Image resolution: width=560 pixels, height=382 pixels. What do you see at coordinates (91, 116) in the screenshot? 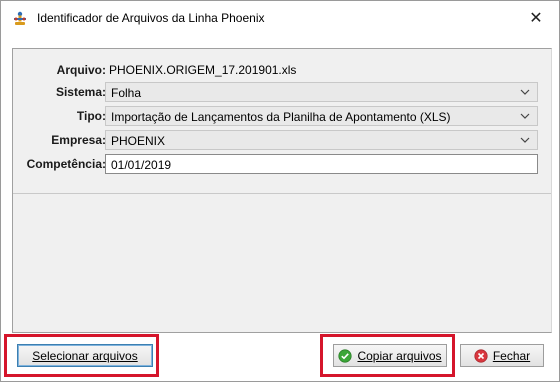
I see `tipo-label: Tipo:` at bounding box center [91, 116].